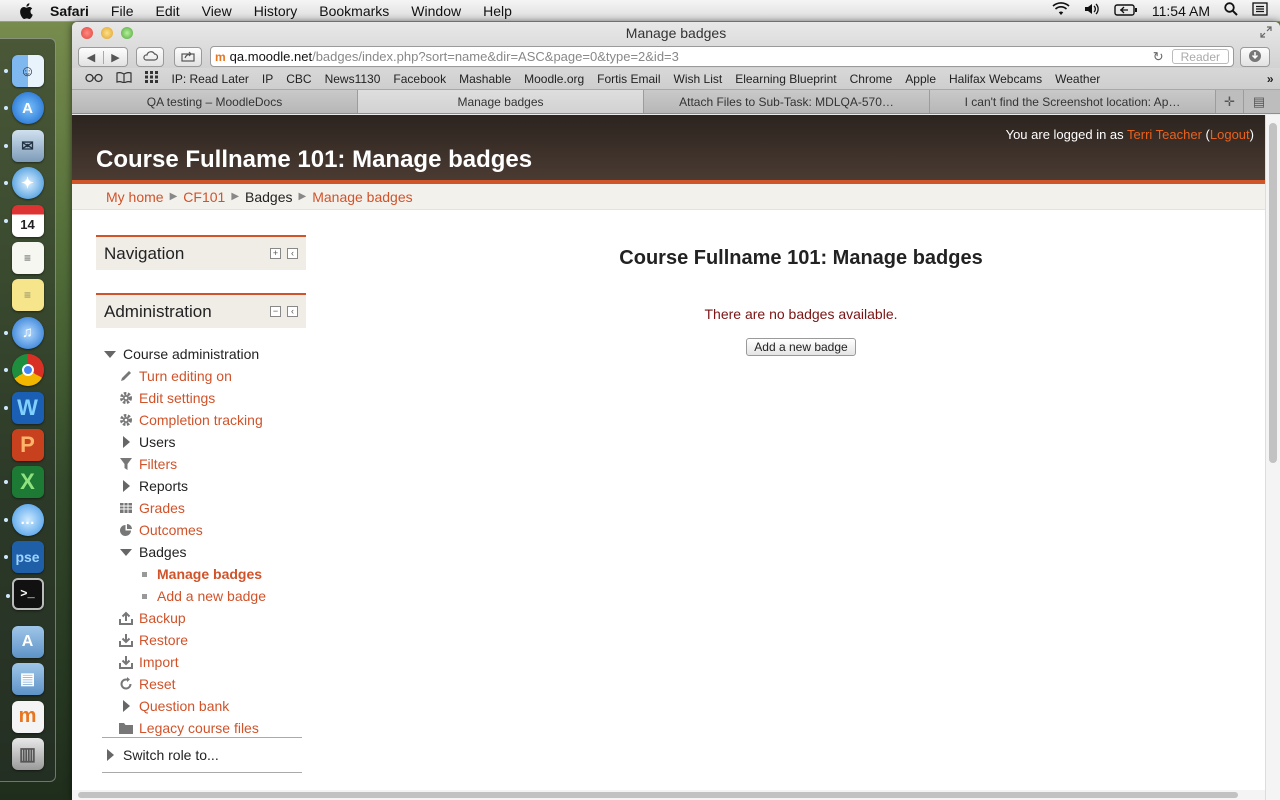  What do you see at coordinates (123, 78) in the screenshot?
I see `bookmarks-book-icon` at bounding box center [123, 78].